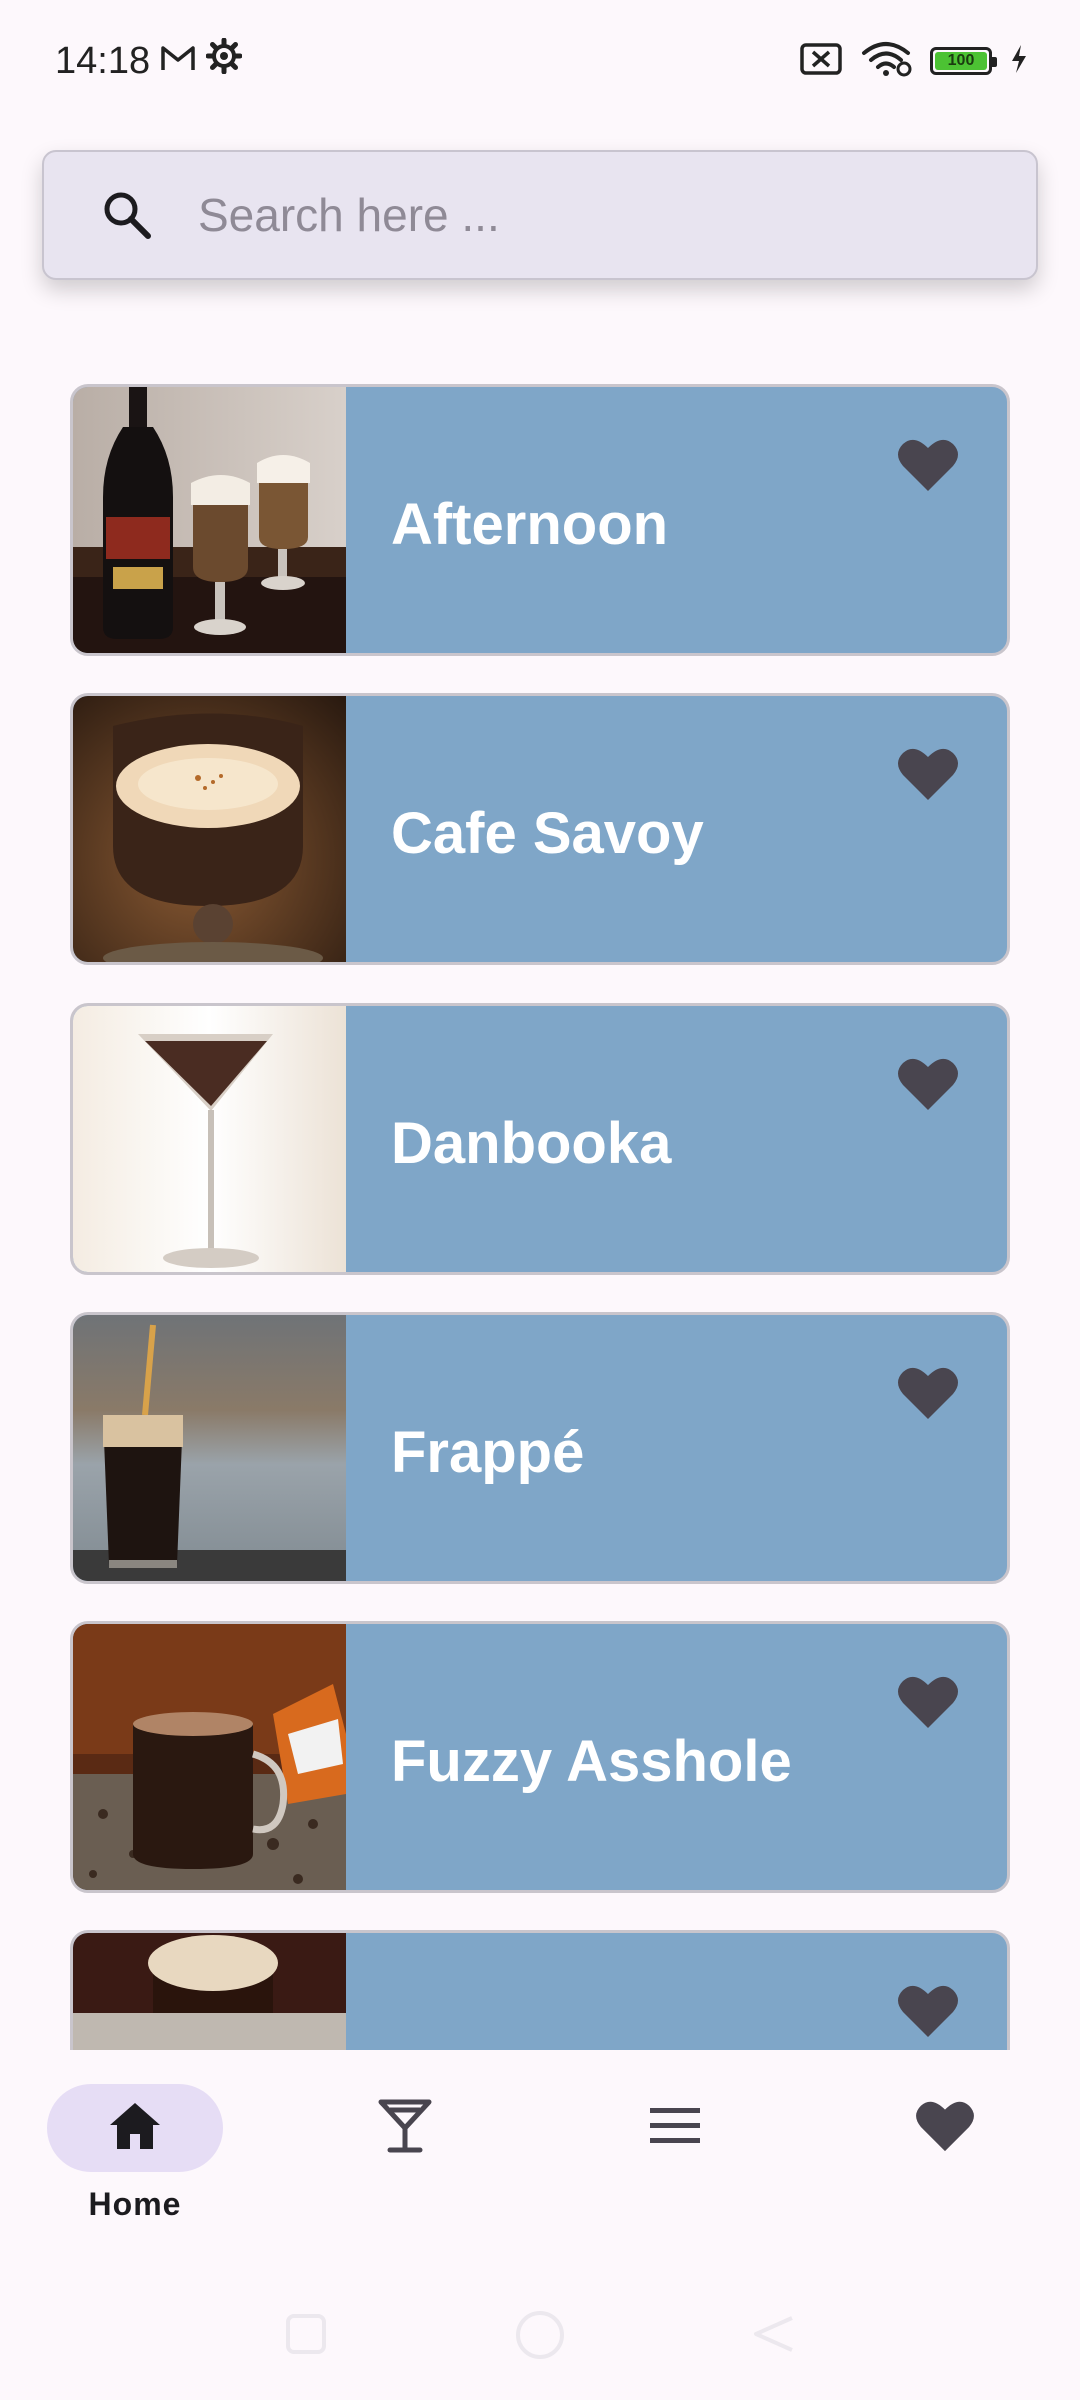 Image resolution: width=1080 pixels, height=2400 pixels. Describe the element at coordinates (224, 60) in the screenshot. I see `settings-gear-icon` at that location.